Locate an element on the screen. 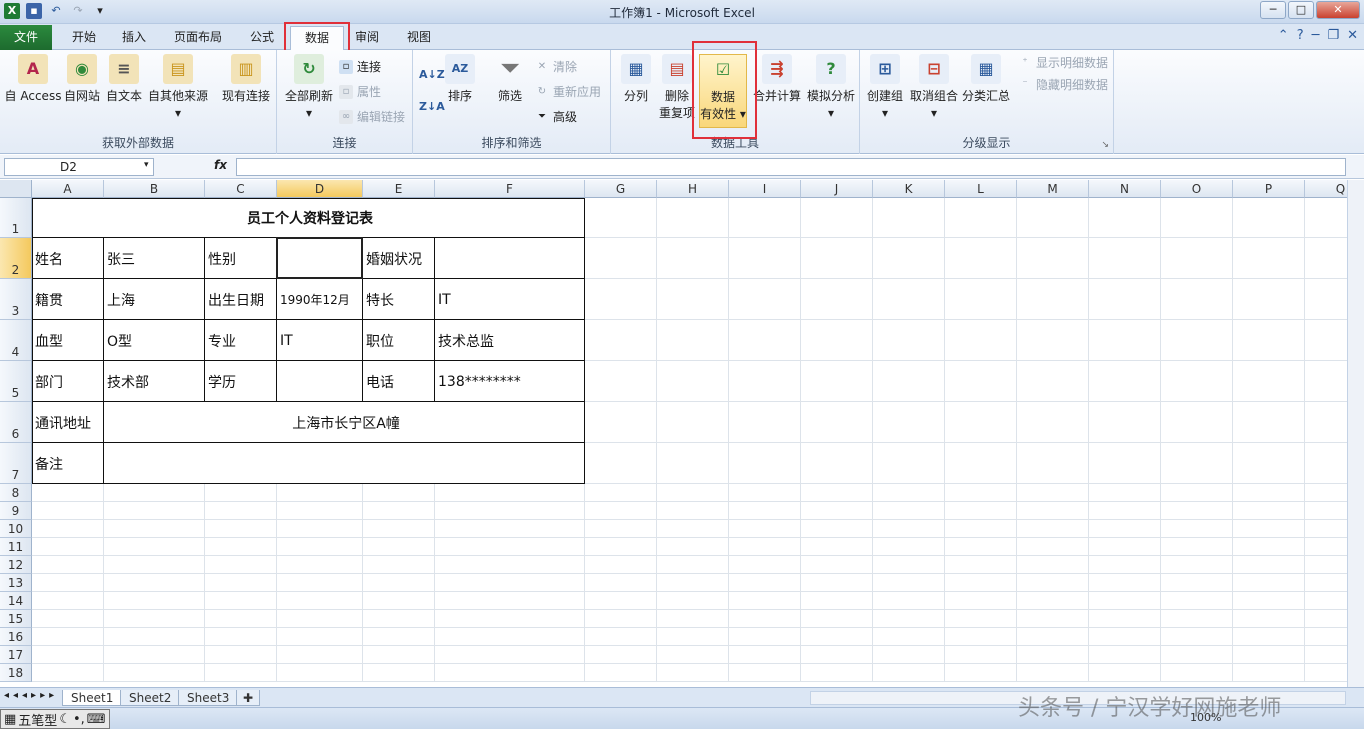  sheet-tab-3: Sheet3 is located at coordinates (208, 698).